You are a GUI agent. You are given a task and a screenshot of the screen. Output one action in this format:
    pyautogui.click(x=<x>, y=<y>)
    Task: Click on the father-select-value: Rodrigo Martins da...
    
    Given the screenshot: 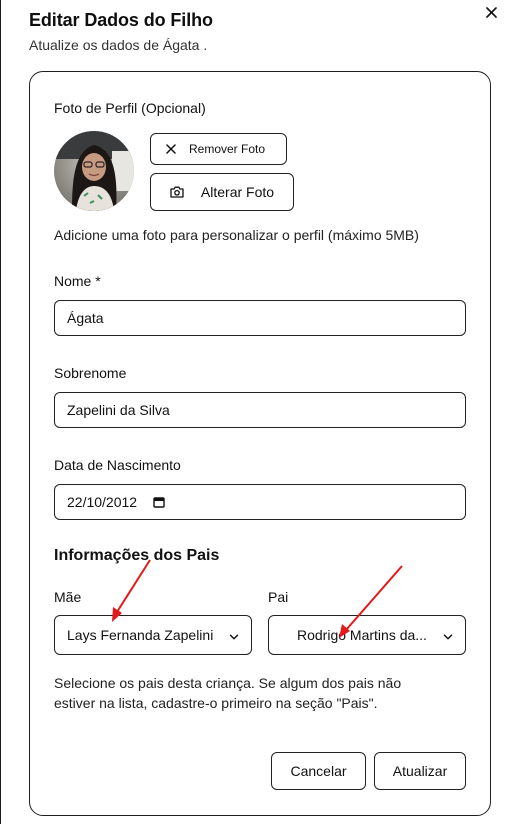 What is the action you would take?
    pyautogui.click(x=362, y=635)
    